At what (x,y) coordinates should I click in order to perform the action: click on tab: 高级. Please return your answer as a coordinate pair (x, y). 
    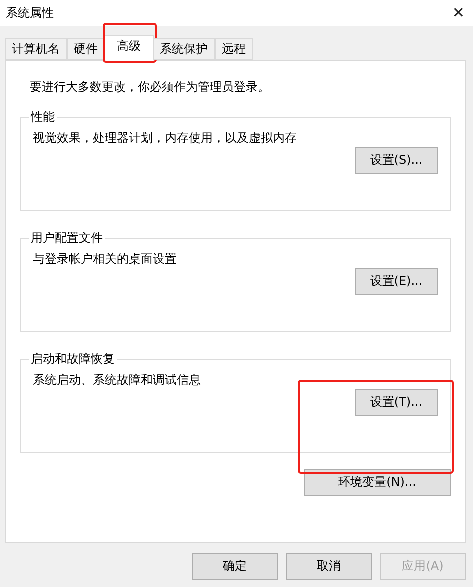
    Looking at the image, I should click on (129, 48).